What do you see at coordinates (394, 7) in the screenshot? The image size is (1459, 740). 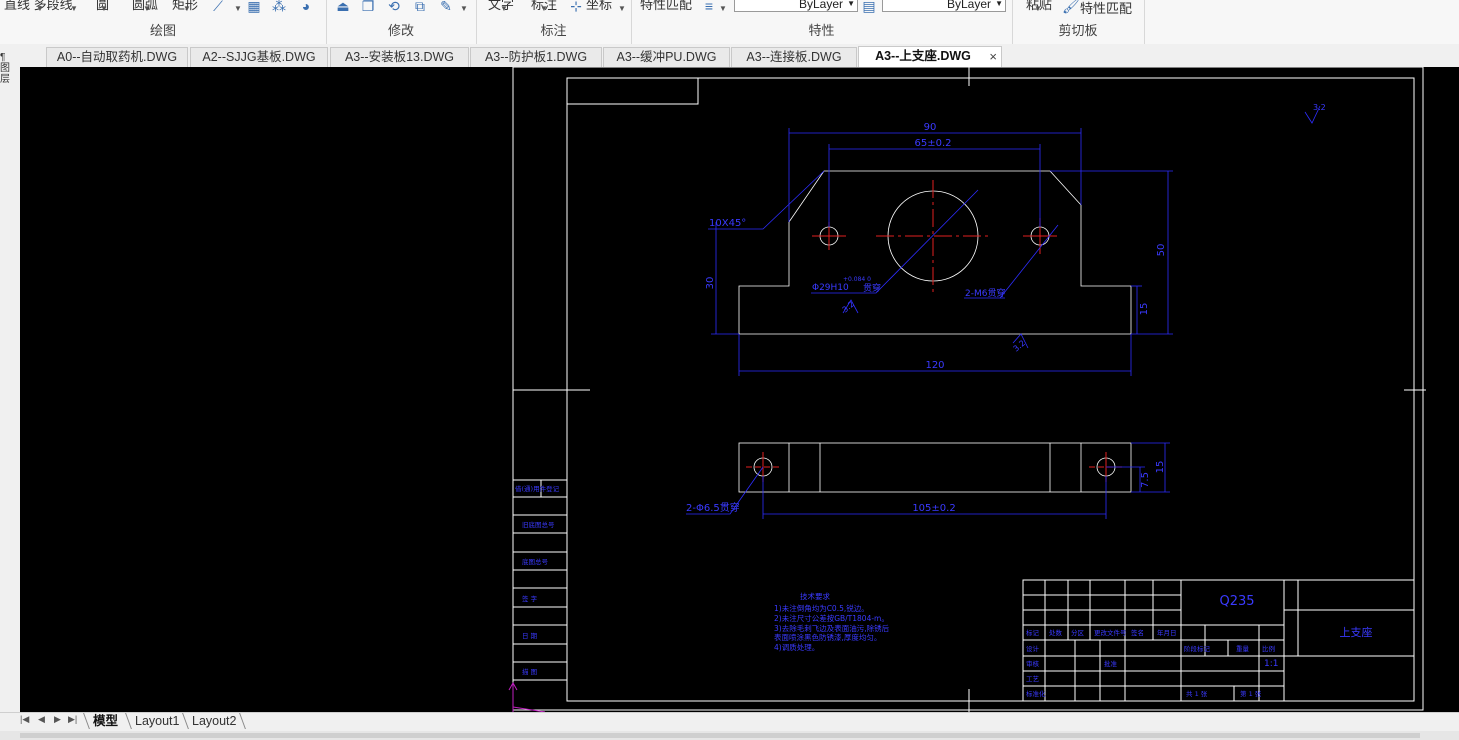 I see `rotate-icon: ⟲` at bounding box center [394, 7].